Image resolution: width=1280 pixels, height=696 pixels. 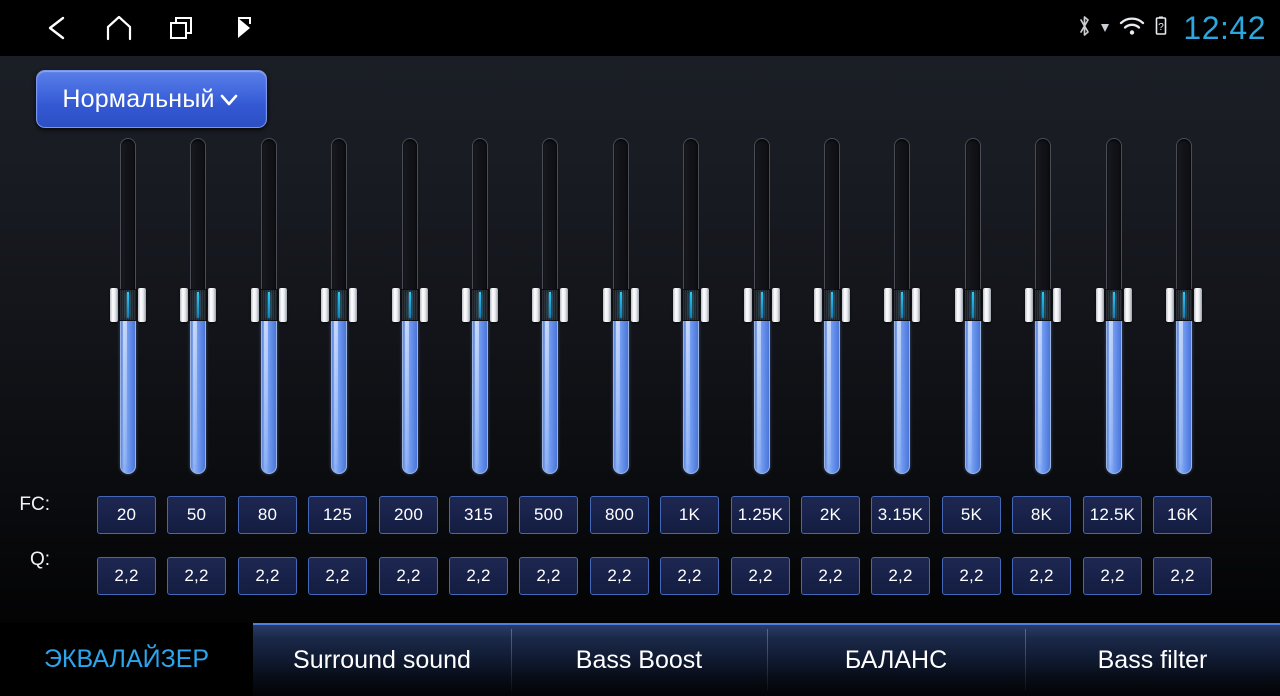 I want to click on fc-cell-6: 315, so click(x=478, y=515).